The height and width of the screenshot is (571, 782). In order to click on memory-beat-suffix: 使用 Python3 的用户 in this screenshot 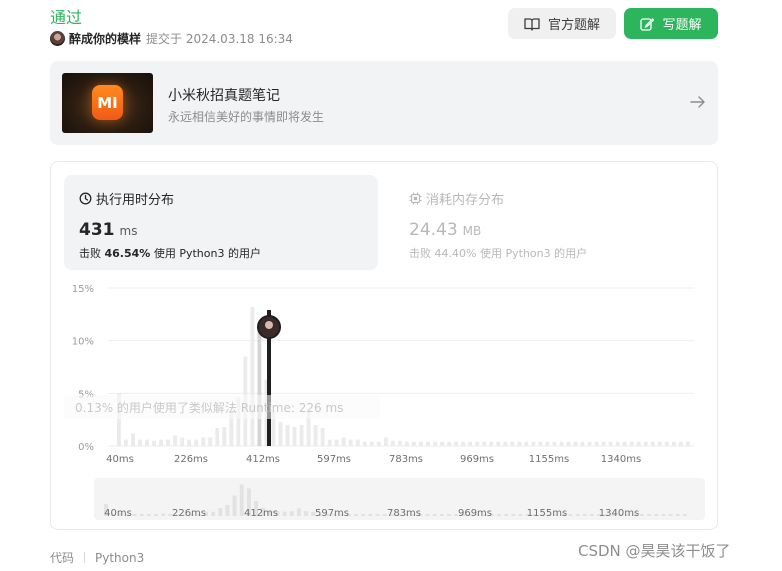, I will do `click(533, 253)`.